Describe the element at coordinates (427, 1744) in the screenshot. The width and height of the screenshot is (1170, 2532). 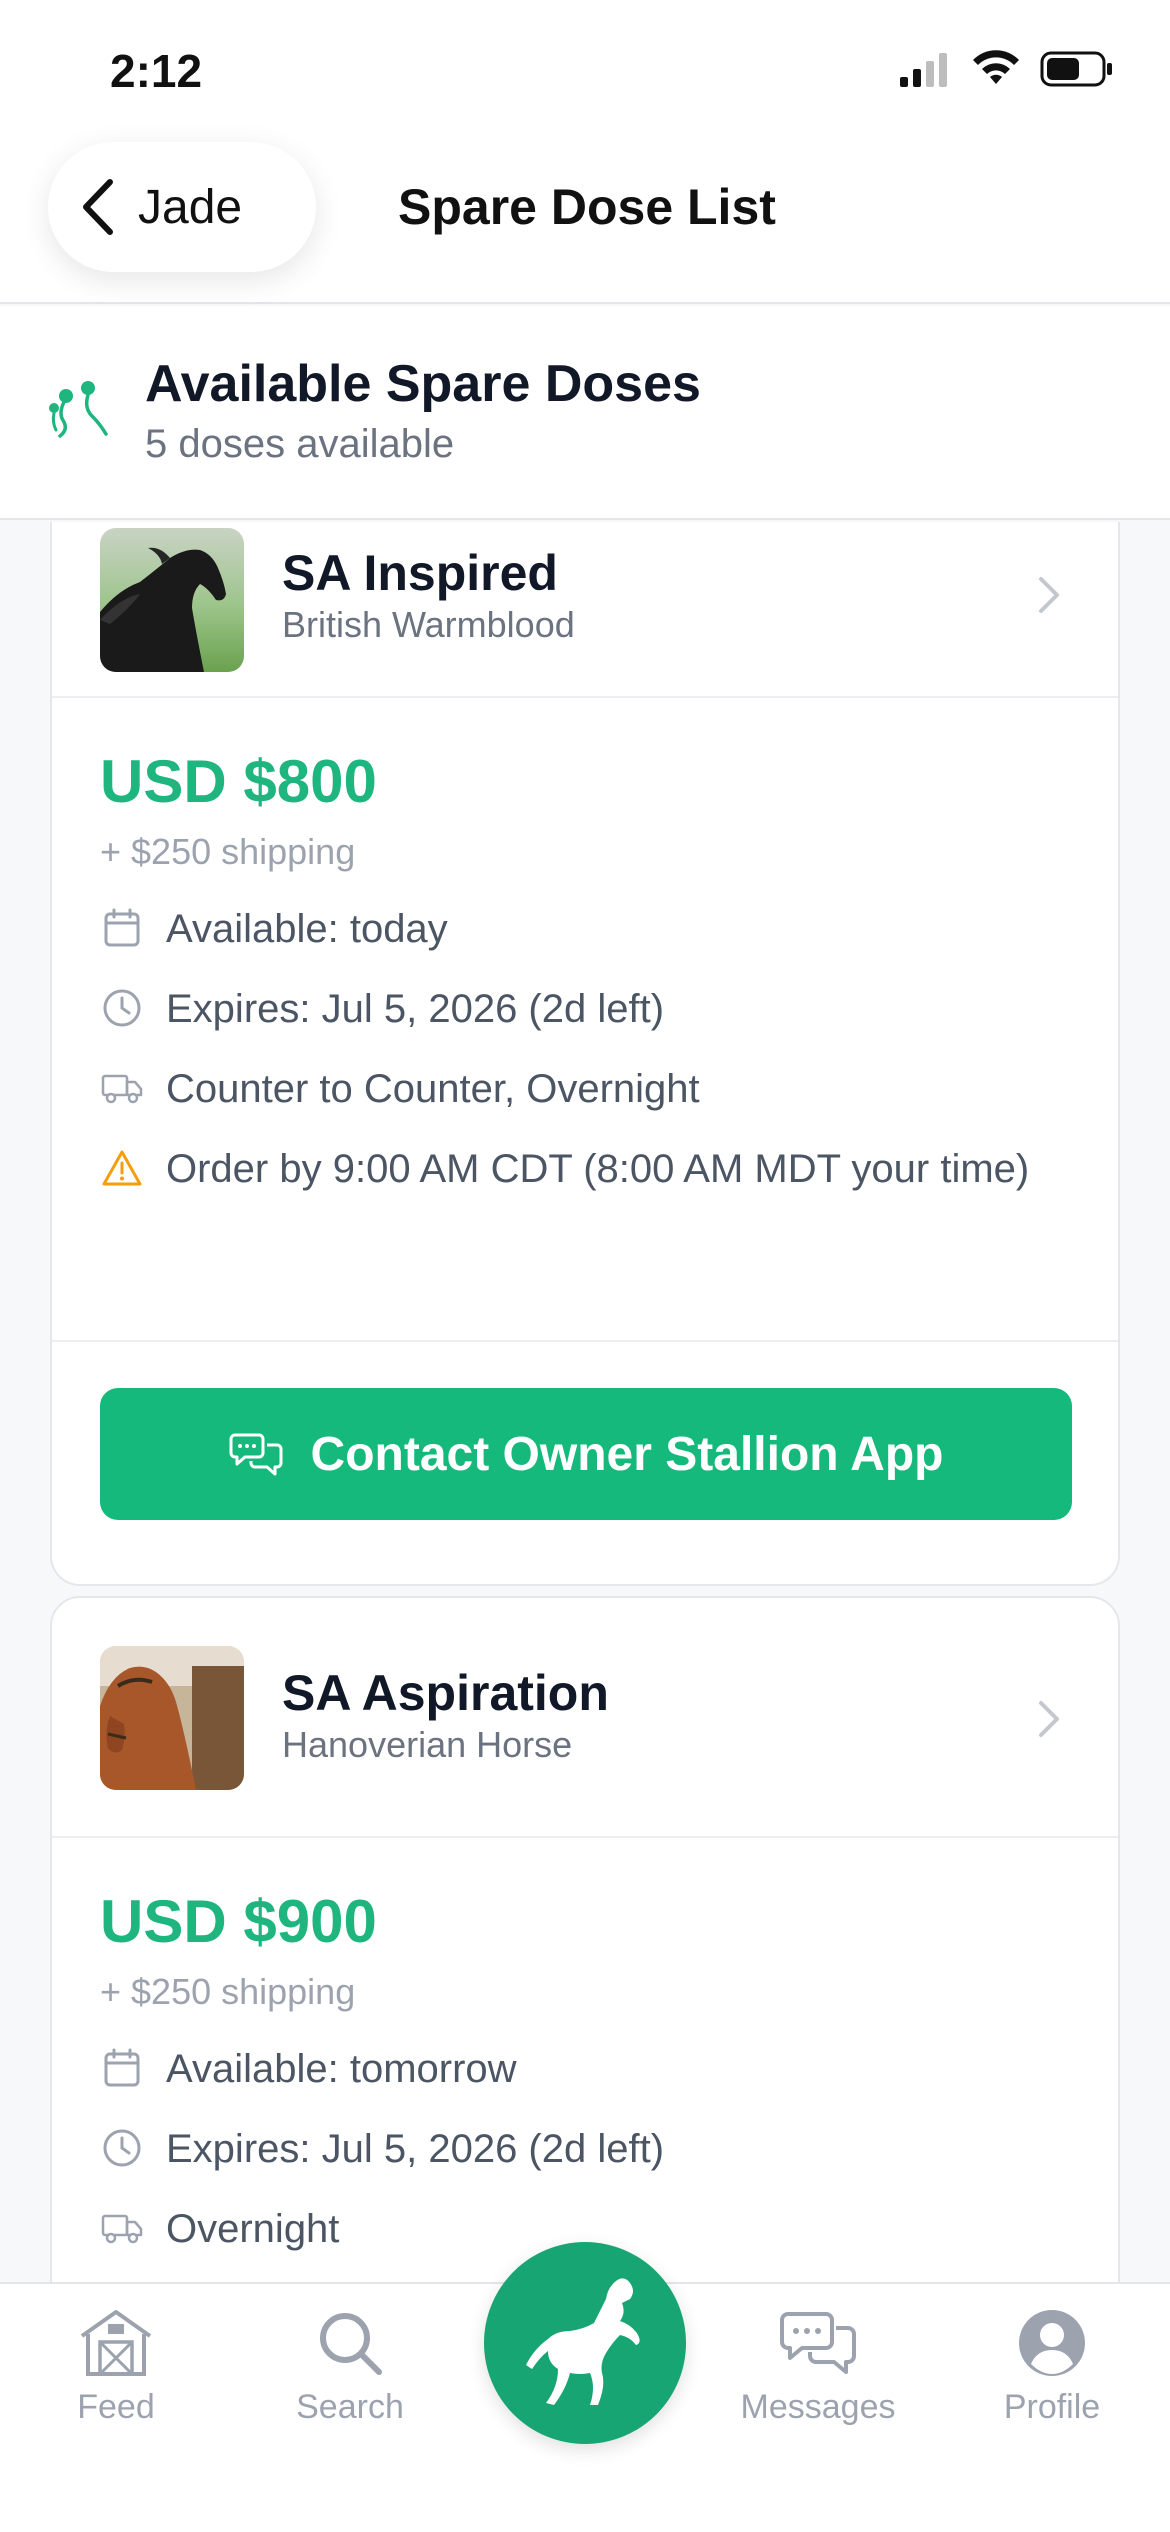
I see `horse-breed: Hanoverian Horse` at that location.